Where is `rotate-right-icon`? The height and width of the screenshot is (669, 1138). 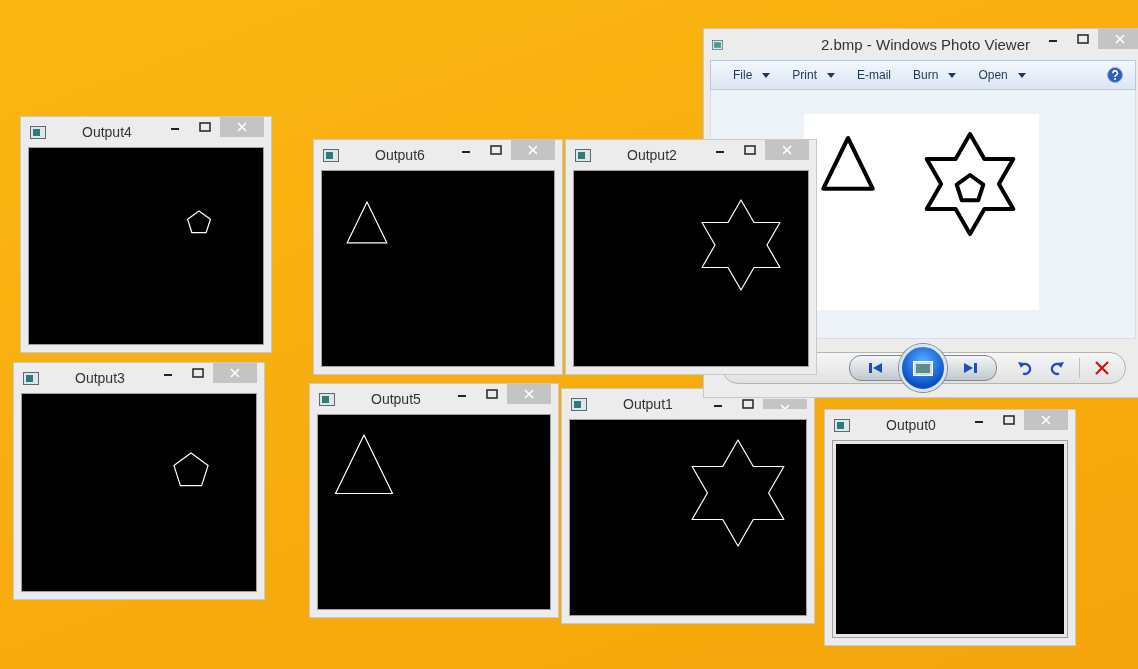
rotate-right-icon is located at coordinates (1057, 368).